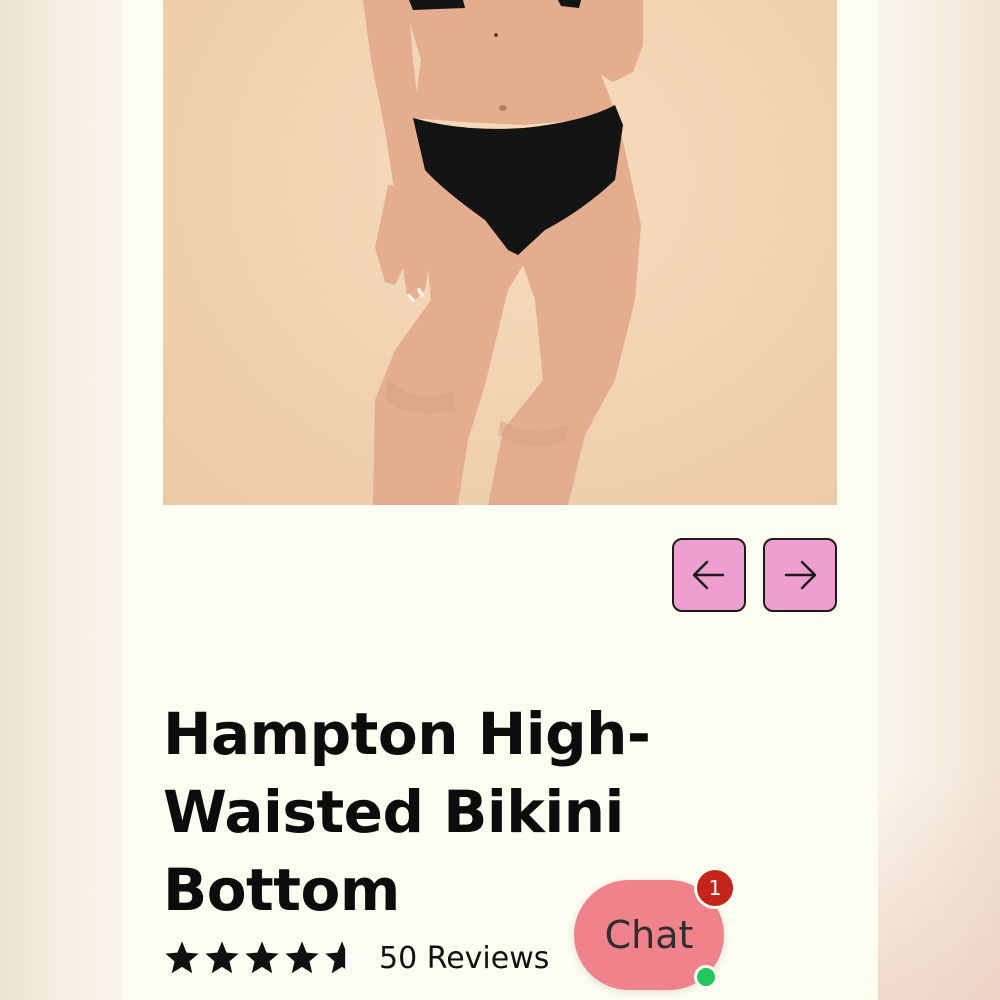  I want to click on star-half-icon, so click(342, 957).